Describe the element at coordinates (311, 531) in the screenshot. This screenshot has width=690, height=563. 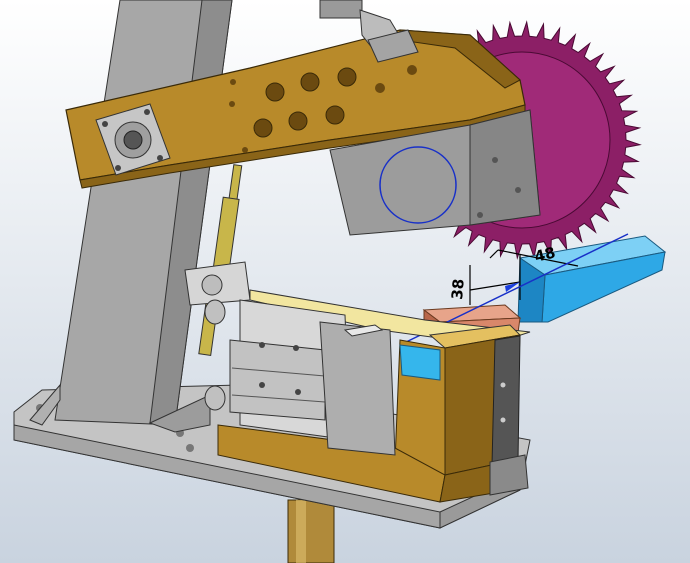
I see `bottom-shaft` at that location.